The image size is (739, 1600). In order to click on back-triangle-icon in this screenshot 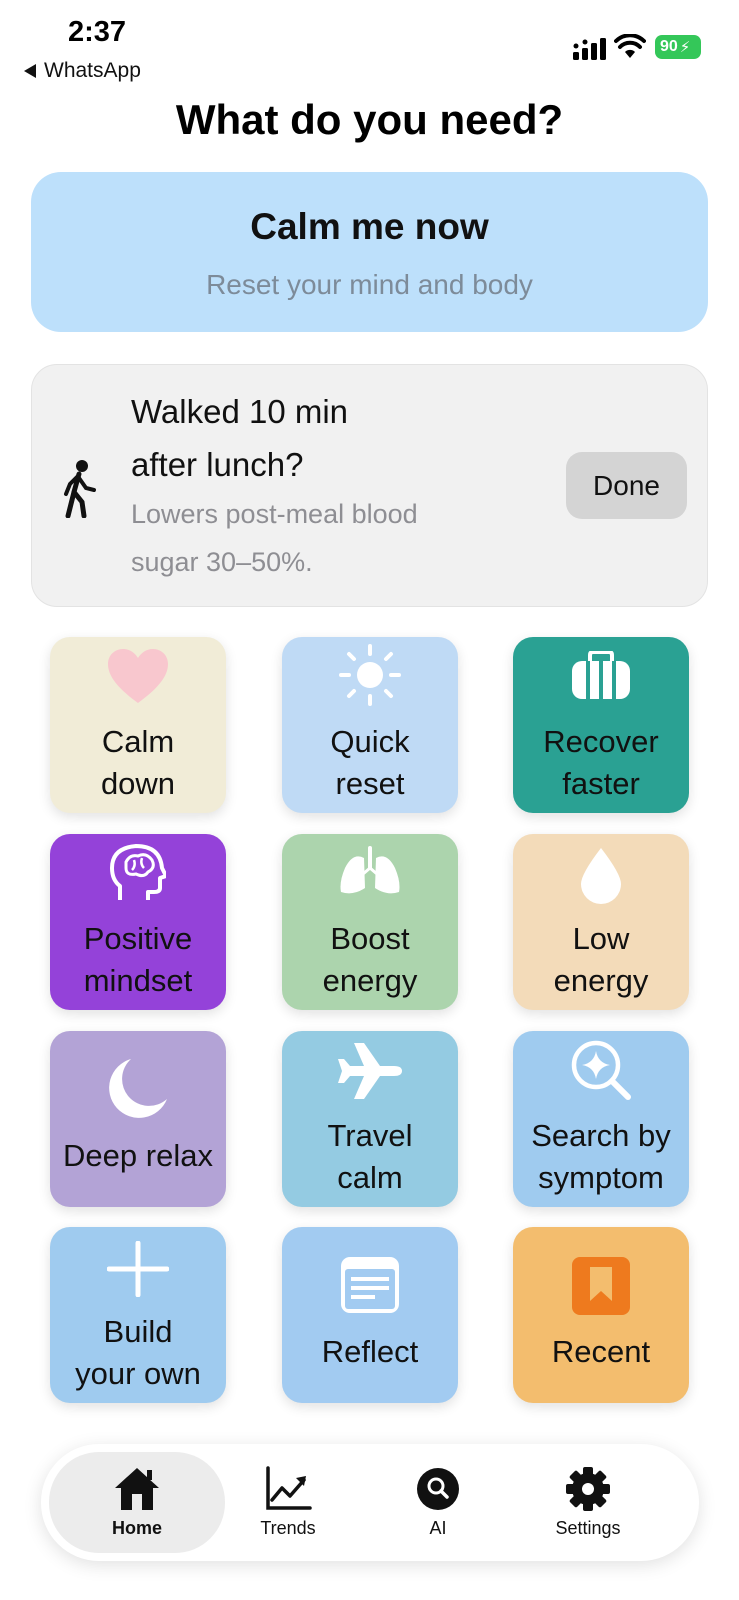, I will do `click(30, 71)`.